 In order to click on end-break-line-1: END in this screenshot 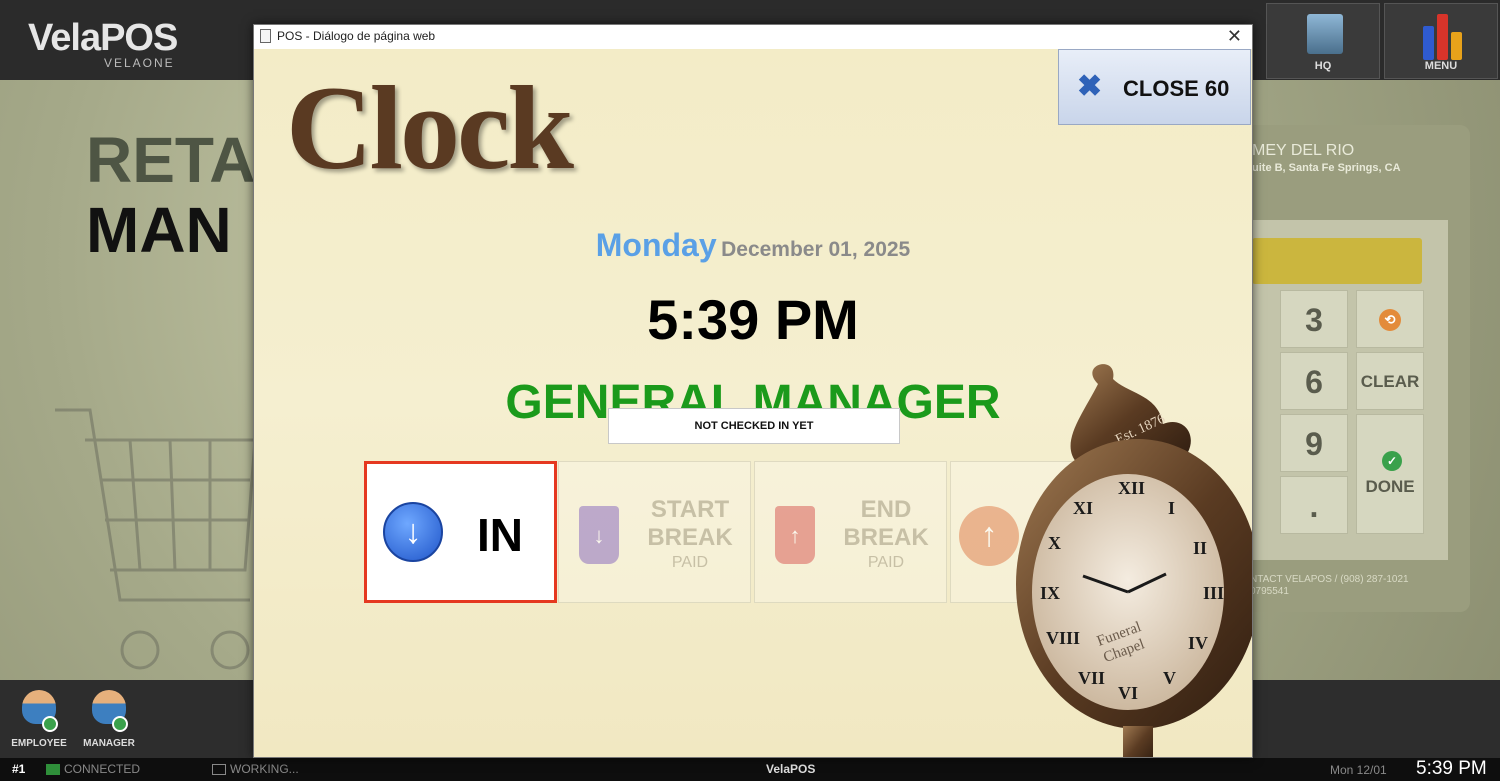, I will do `click(886, 509)`.